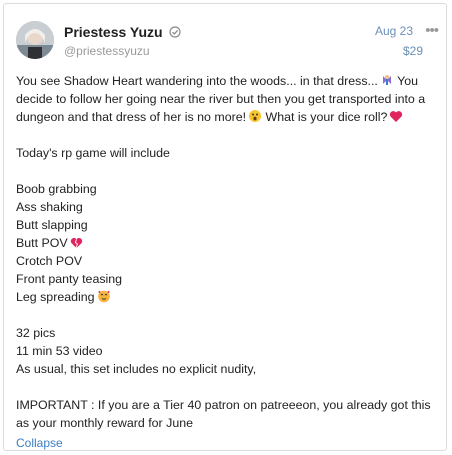 This screenshot has width=452, height=455. Describe the element at coordinates (432, 30) in the screenshot. I see `more-horizontal-icon: •••` at that location.